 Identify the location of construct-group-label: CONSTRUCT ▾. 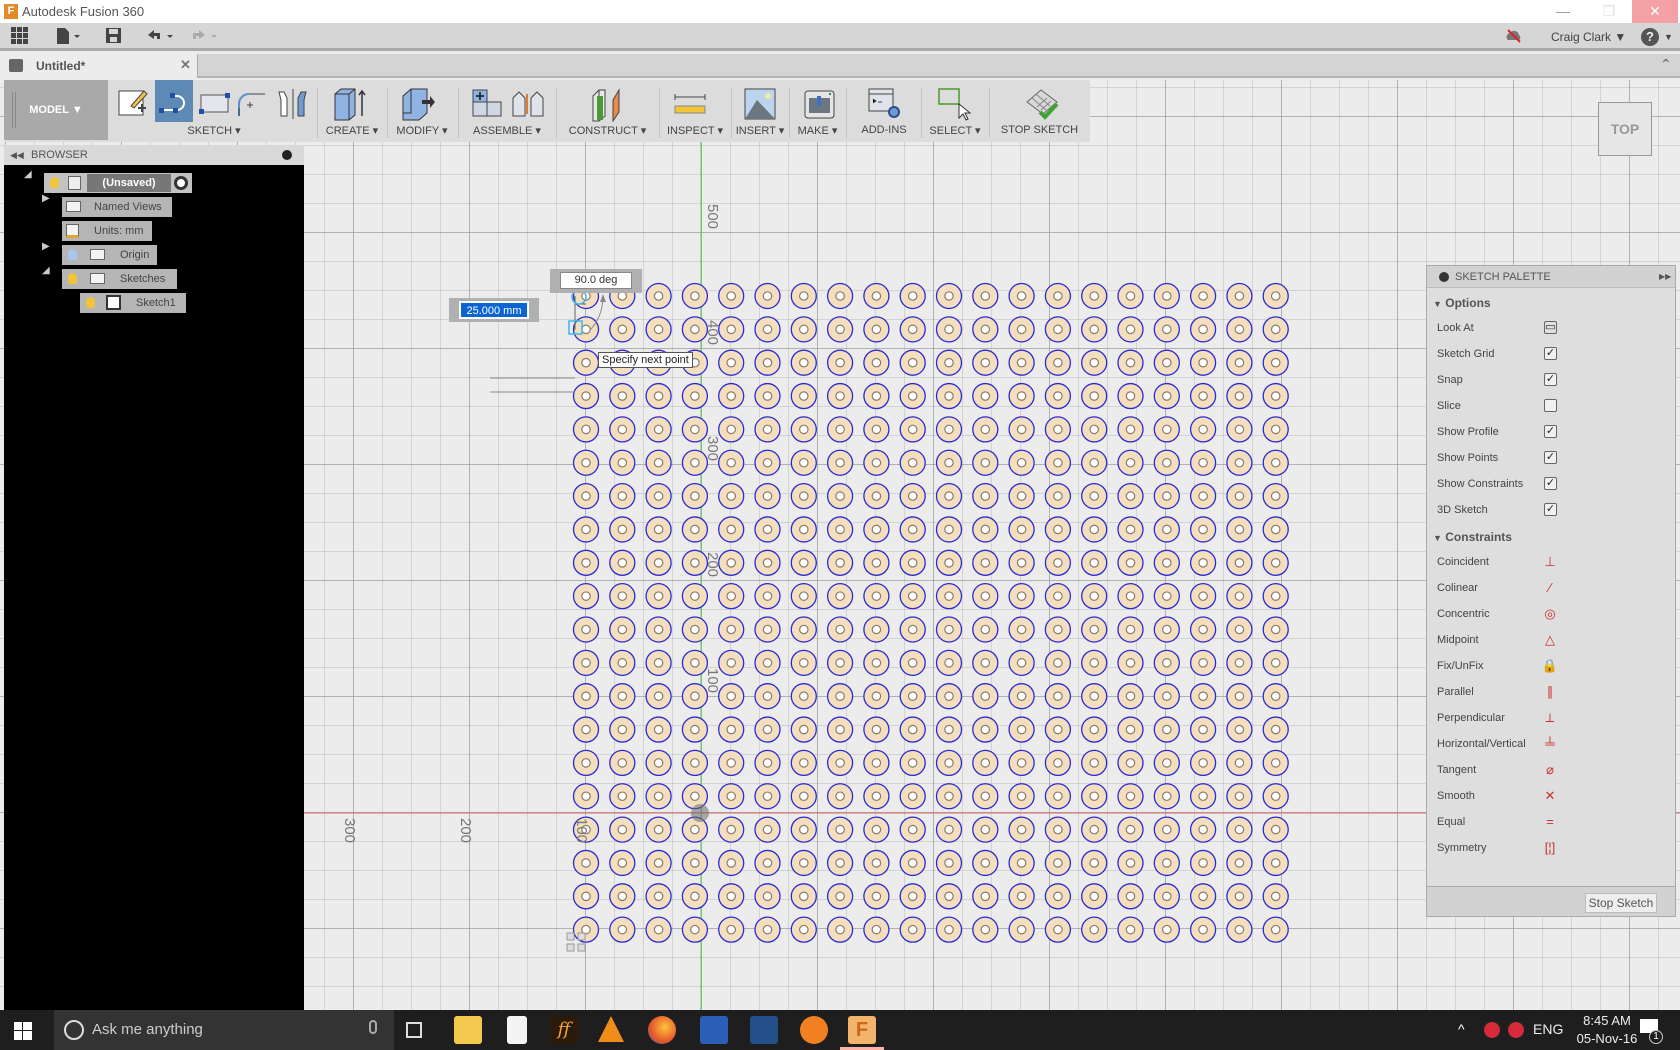
(607, 130).